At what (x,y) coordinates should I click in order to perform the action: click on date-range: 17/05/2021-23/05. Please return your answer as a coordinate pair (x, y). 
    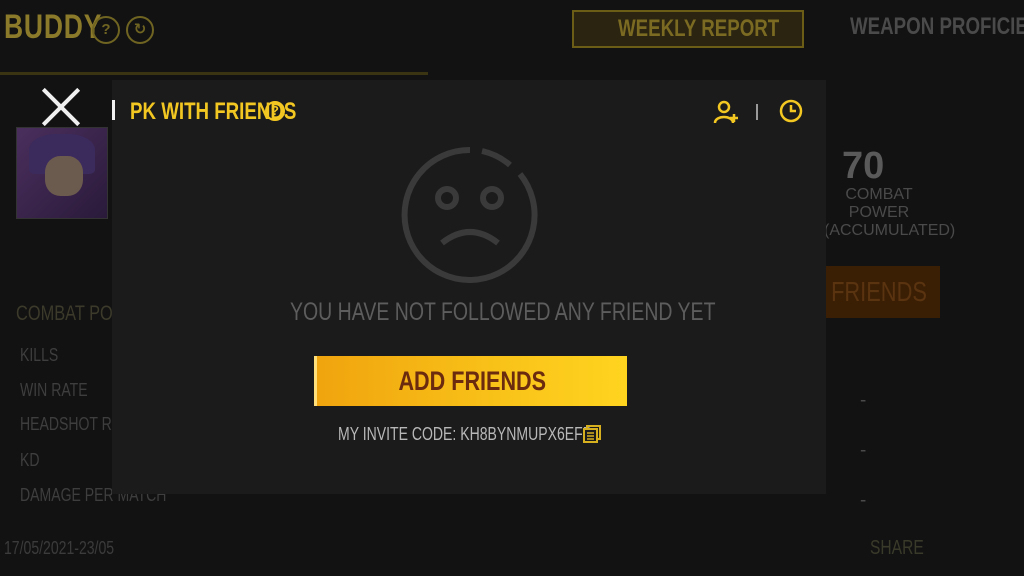
    Looking at the image, I should click on (59, 548).